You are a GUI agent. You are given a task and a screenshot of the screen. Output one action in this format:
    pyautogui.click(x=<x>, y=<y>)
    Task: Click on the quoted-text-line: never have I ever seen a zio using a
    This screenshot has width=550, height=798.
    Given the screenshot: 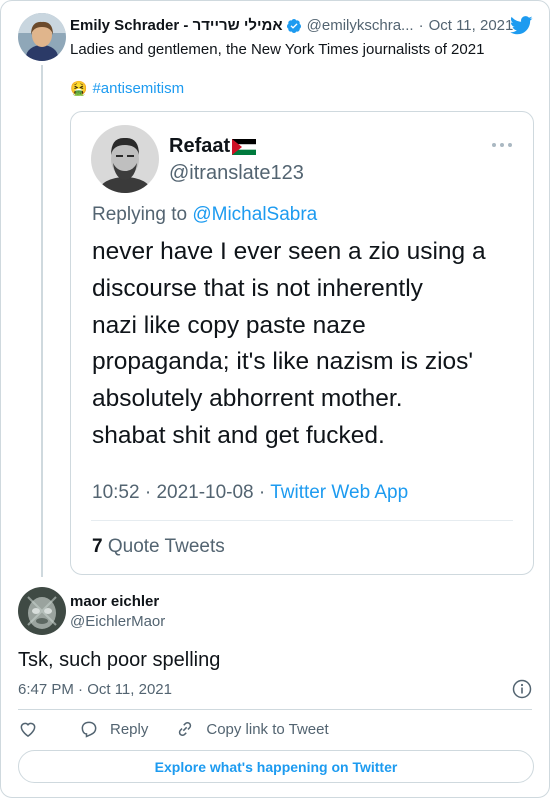 What is the action you would take?
    pyautogui.click(x=289, y=251)
    